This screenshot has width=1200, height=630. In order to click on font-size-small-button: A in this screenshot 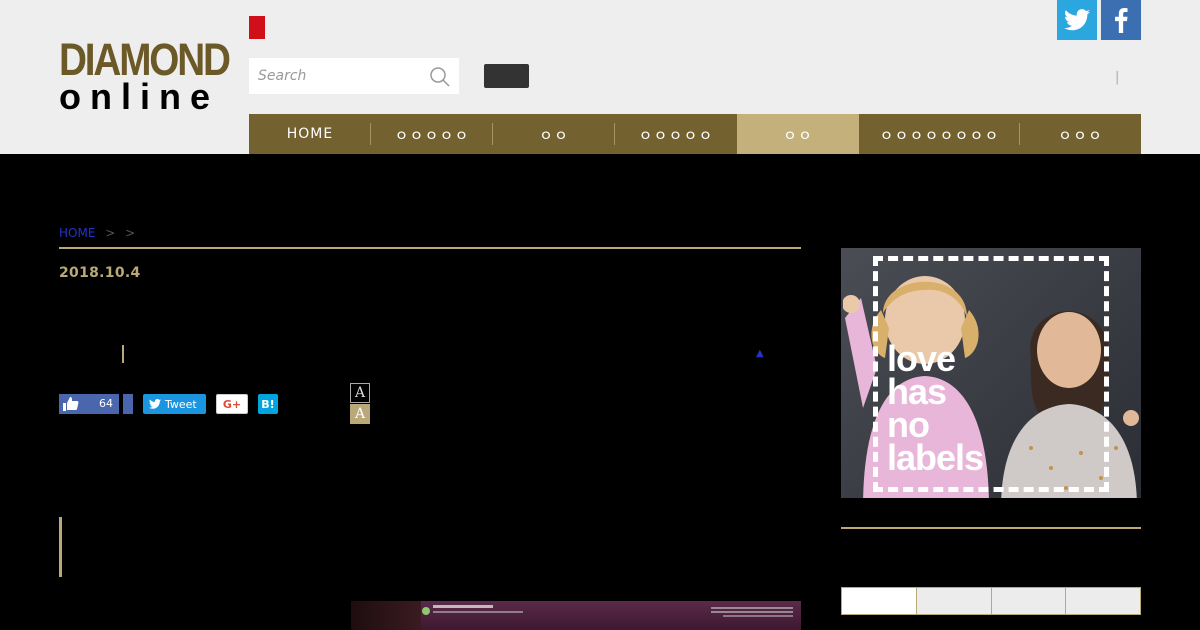, I will do `click(360, 393)`.